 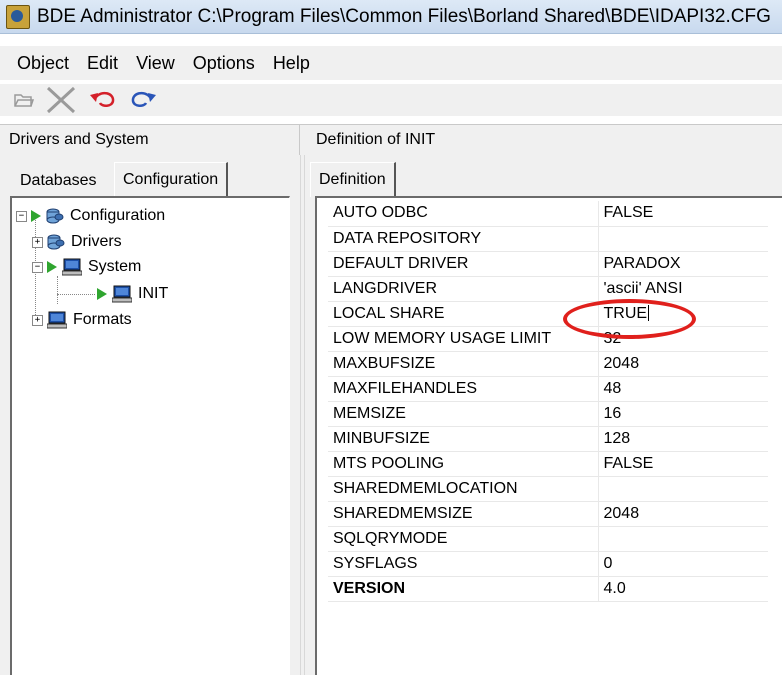 What do you see at coordinates (171, 179) in the screenshot?
I see `tab-configuration: Configuration` at bounding box center [171, 179].